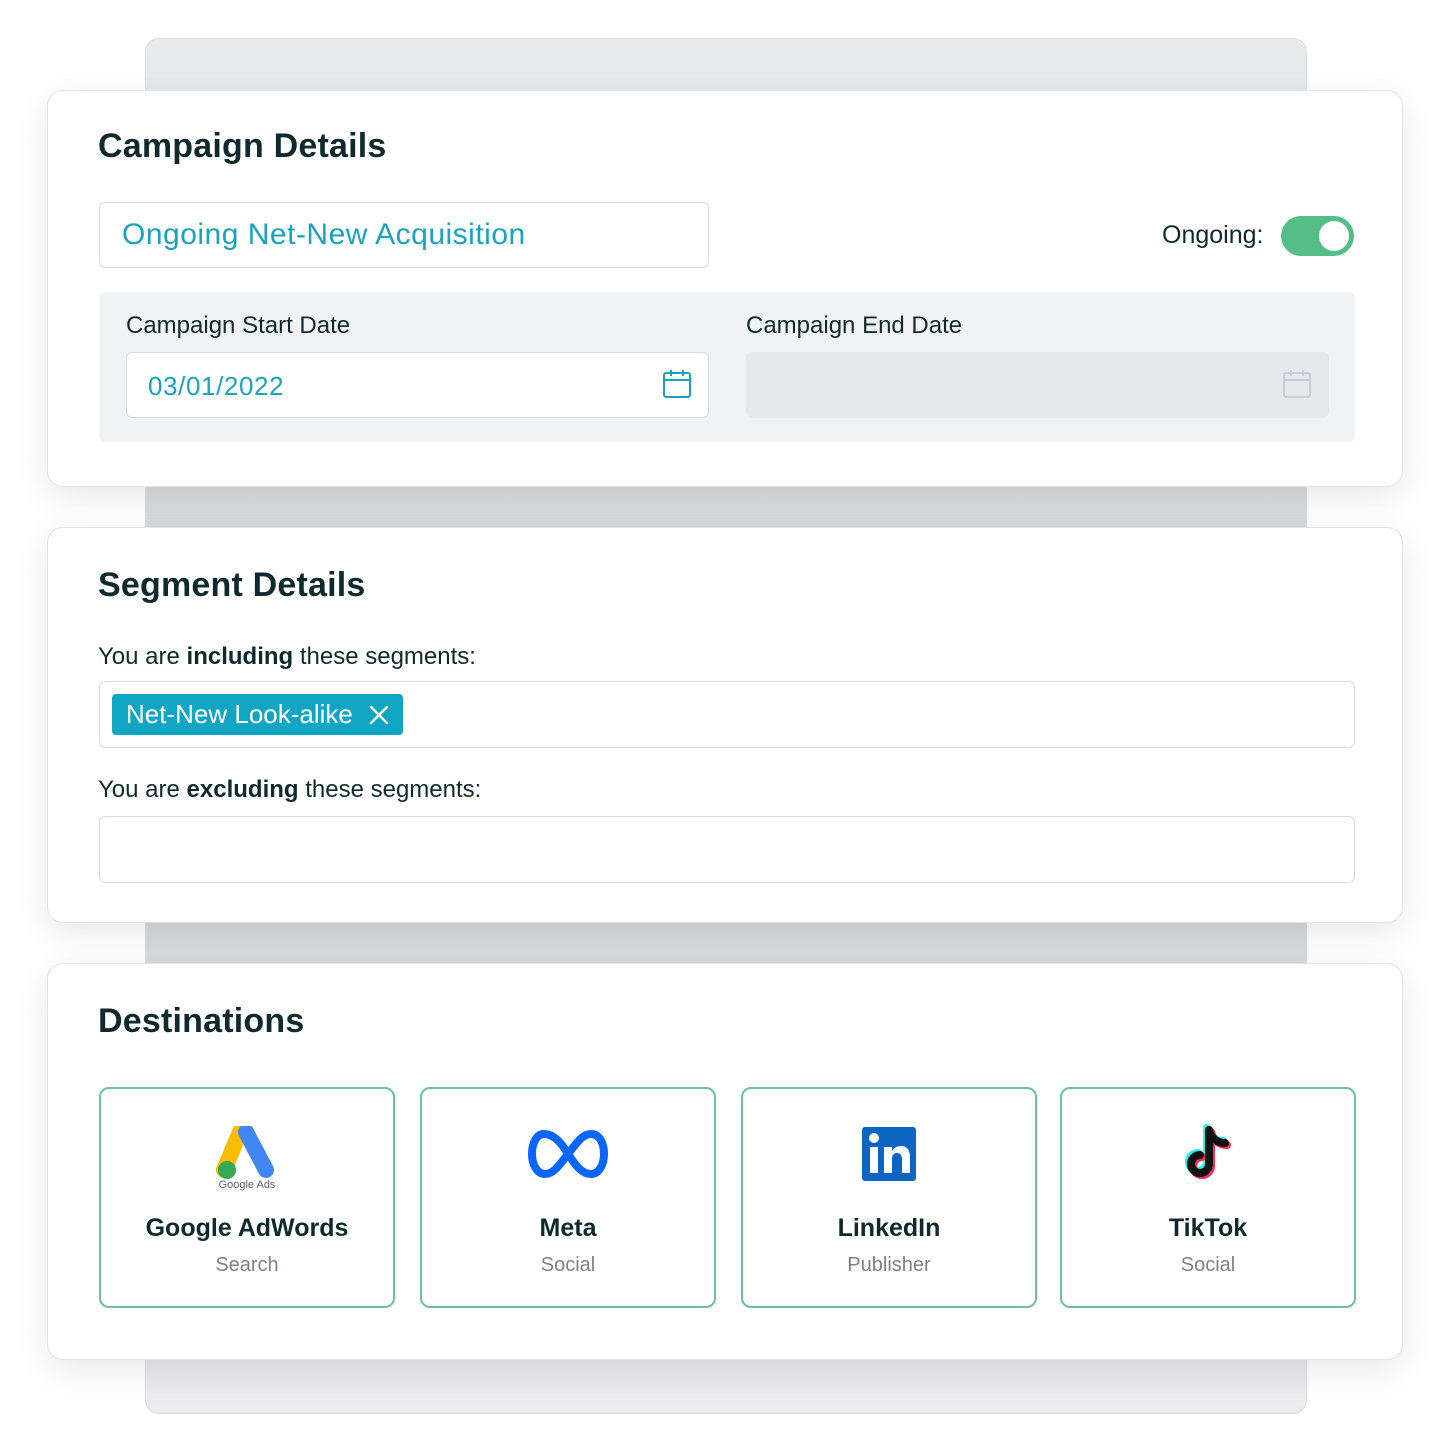  Describe the element at coordinates (1208, 1197) in the screenshot. I see `destination-tiktok: TikTok Social` at that location.